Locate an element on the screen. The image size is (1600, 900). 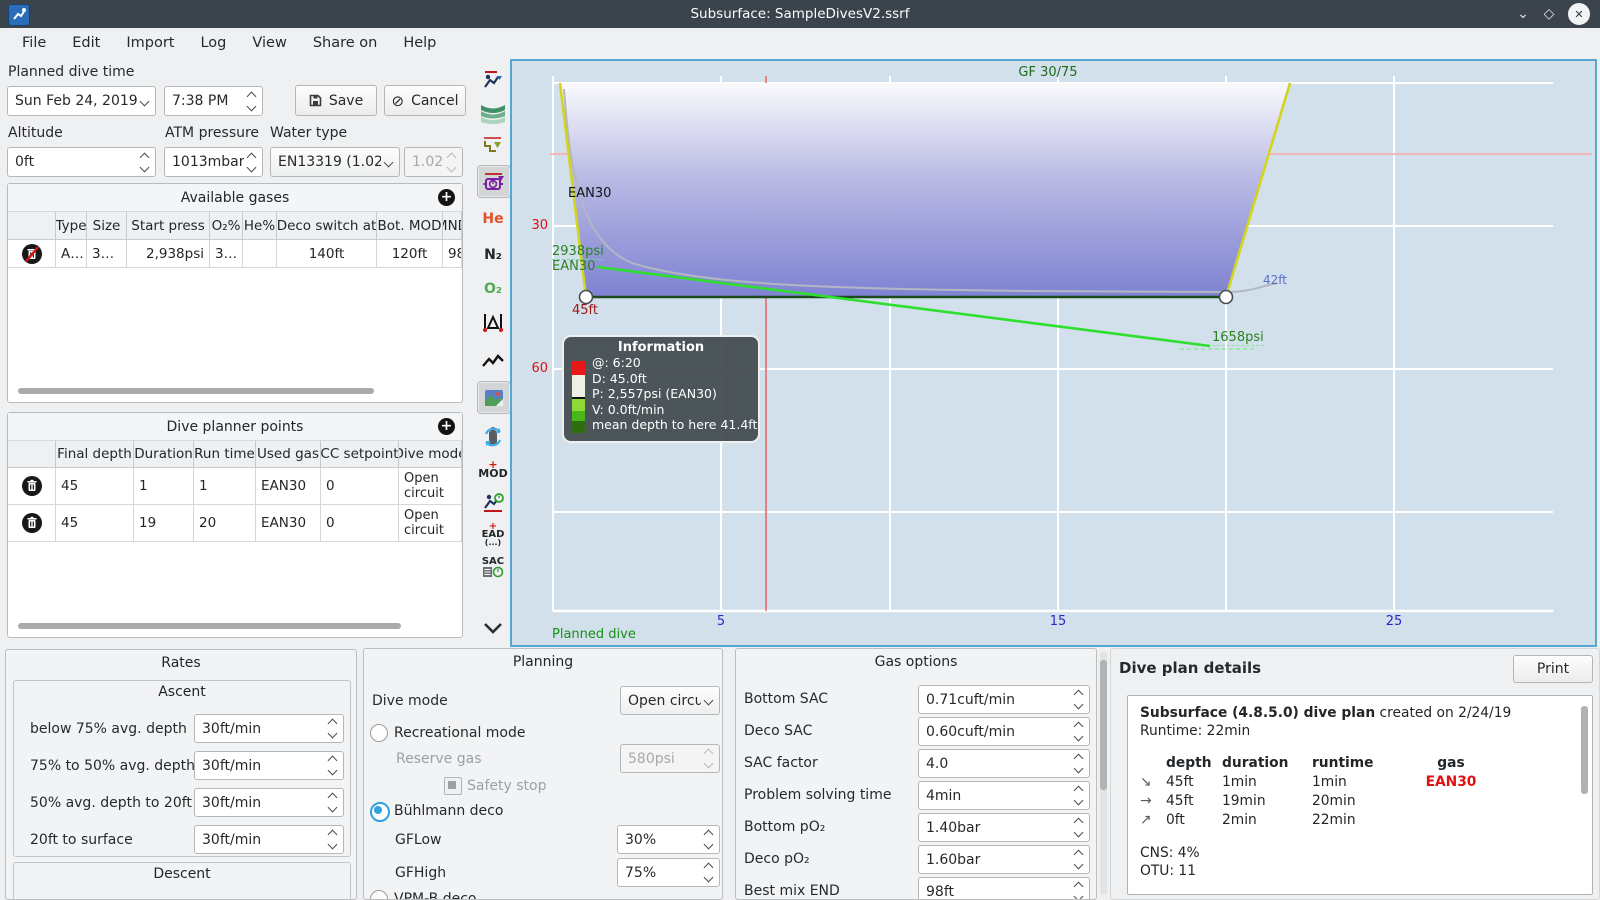
close-button: ✕ is located at coordinates (1579, 14).